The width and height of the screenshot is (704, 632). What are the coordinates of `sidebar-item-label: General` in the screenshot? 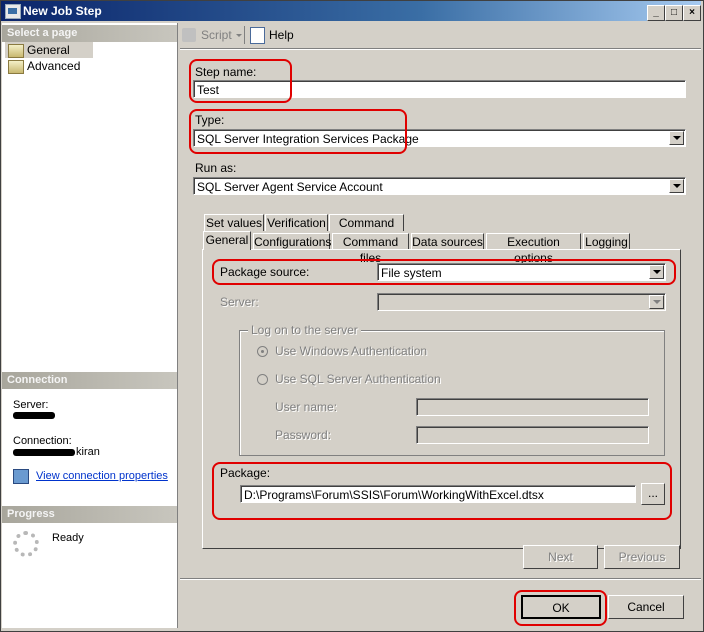 It's located at (48, 50).